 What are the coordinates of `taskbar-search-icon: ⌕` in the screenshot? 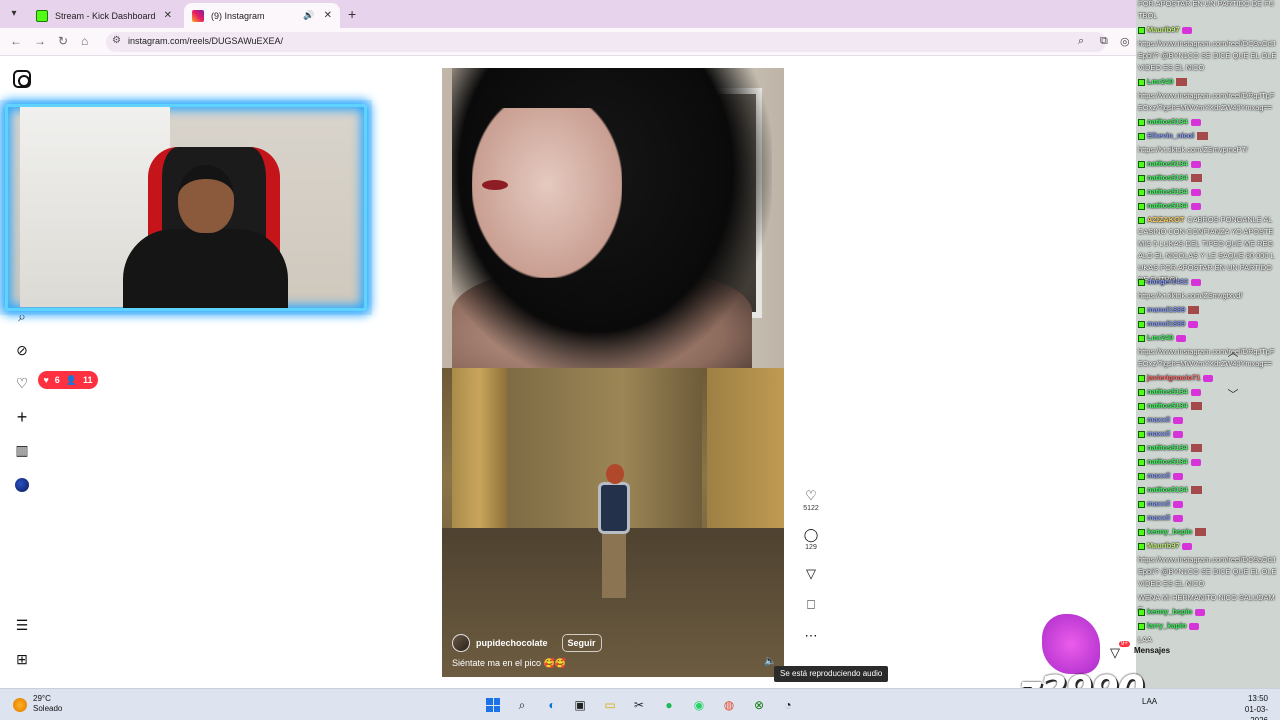 It's located at (522, 705).